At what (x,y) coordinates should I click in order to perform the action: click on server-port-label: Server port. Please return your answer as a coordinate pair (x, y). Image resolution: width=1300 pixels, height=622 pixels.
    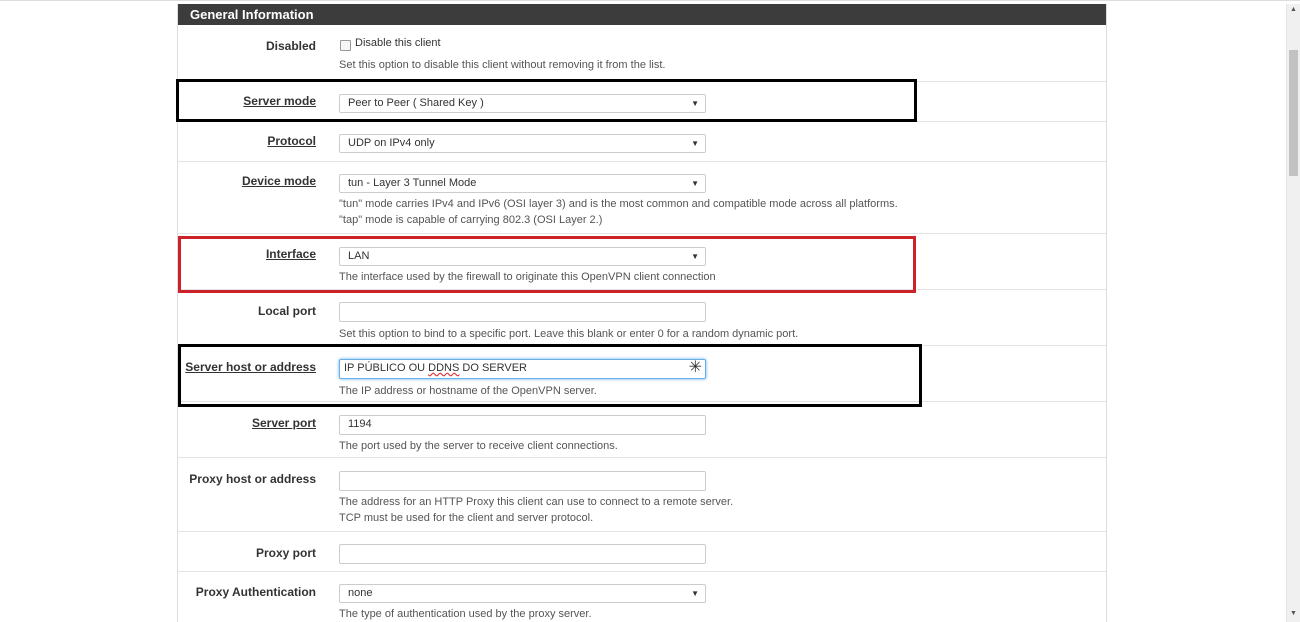
    Looking at the image, I should click on (283, 423).